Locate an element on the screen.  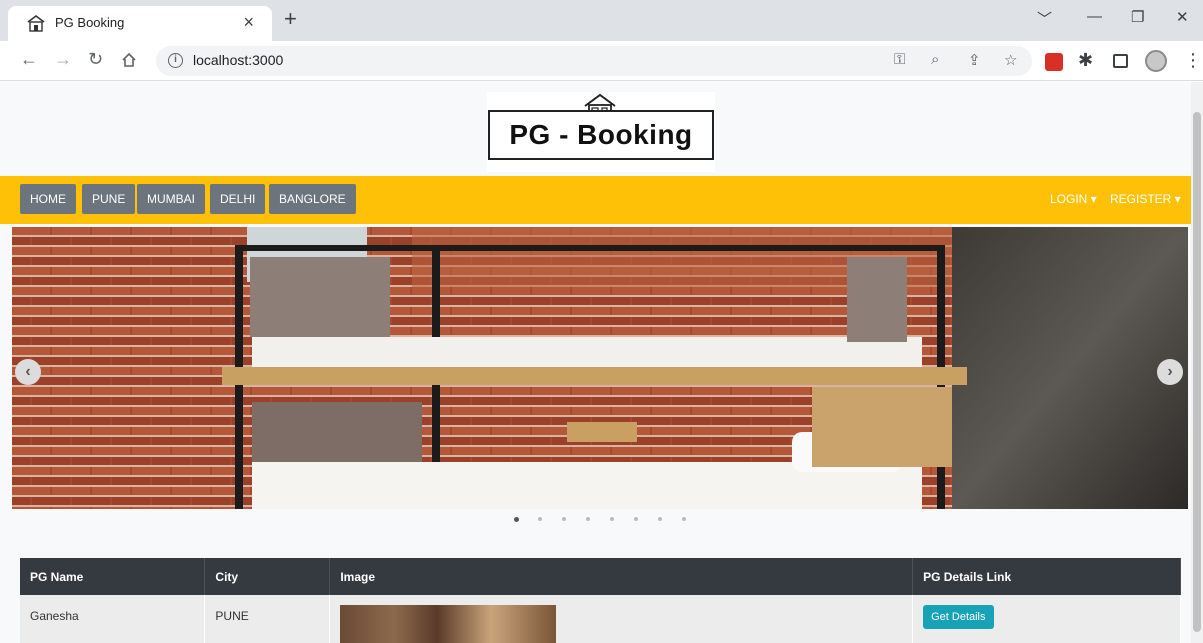
extensions-puzzle-icon: ✱ is located at coordinates (1085, 60).